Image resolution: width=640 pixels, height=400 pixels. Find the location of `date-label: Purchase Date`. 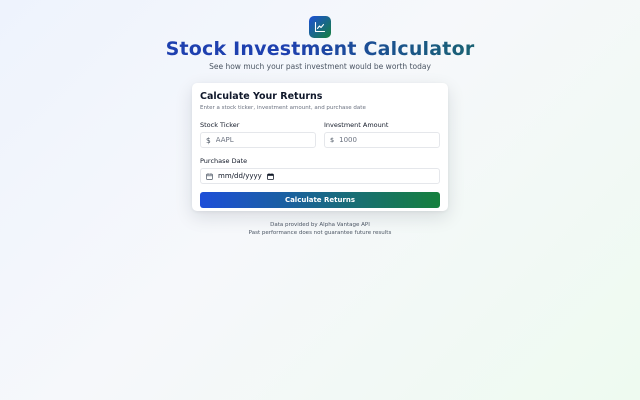

date-label: Purchase Date is located at coordinates (224, 161).